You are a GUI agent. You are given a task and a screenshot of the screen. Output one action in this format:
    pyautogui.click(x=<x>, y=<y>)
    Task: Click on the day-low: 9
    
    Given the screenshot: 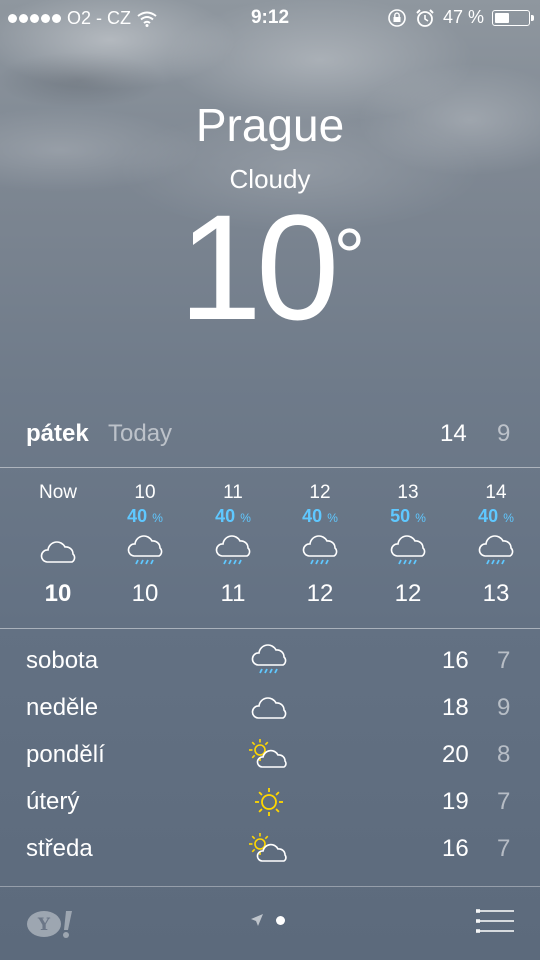 What is the action you would take?
    pyautogui.click(x=504, y=707)
    